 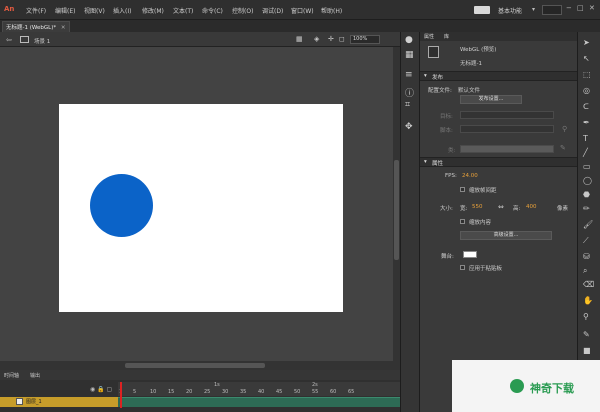 What do you see at coordinates (36, 10) in the screenshot?
I see `menu-file: 文件(F)` at bounding box center [36, 10].